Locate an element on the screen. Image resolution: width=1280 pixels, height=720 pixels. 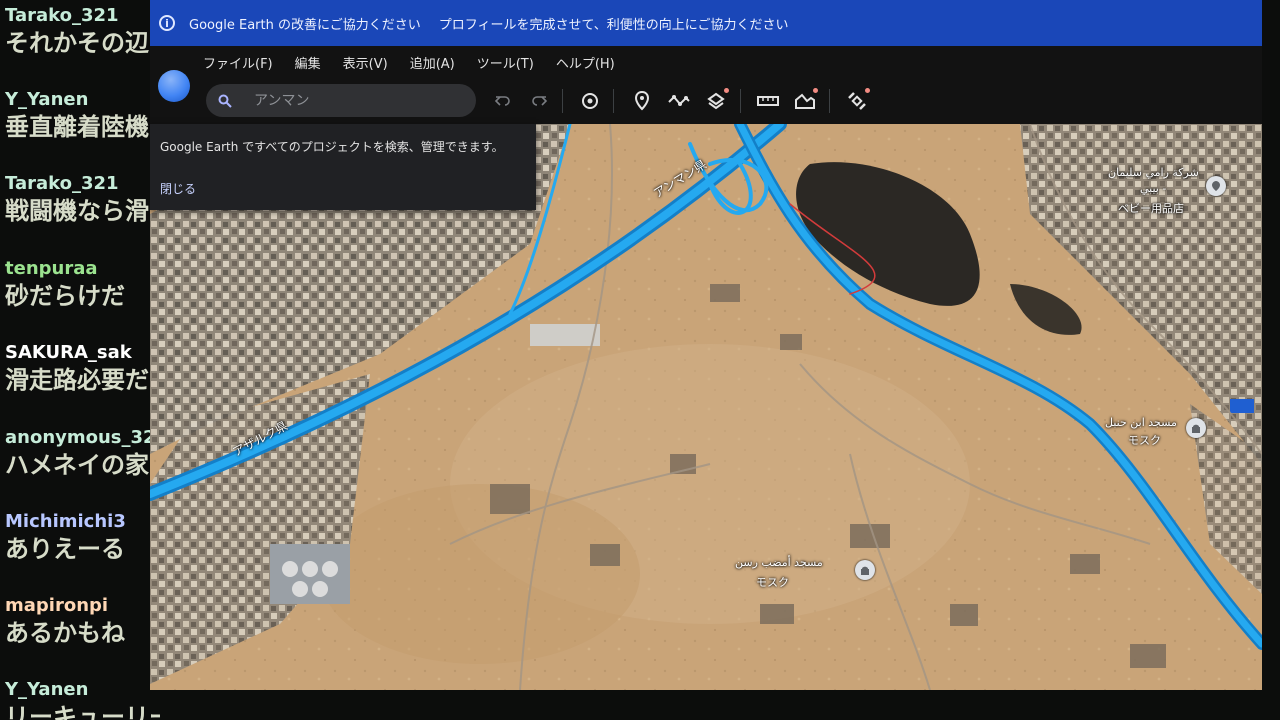
chat-username: Michimichi3 is located at coordinates (65, 521).